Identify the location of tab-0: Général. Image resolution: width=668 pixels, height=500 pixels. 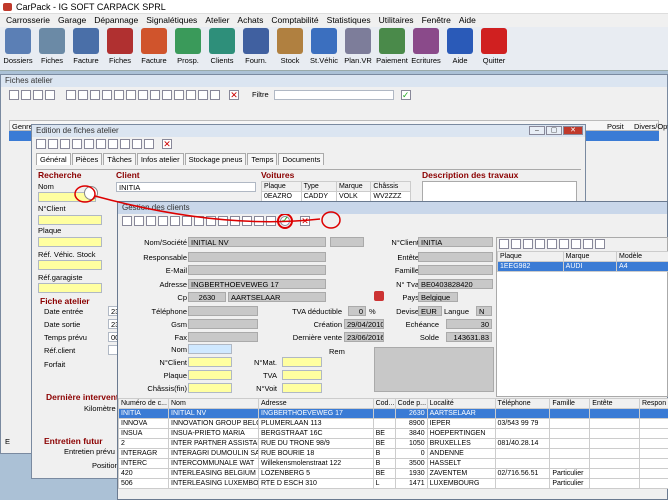
(53, 159).